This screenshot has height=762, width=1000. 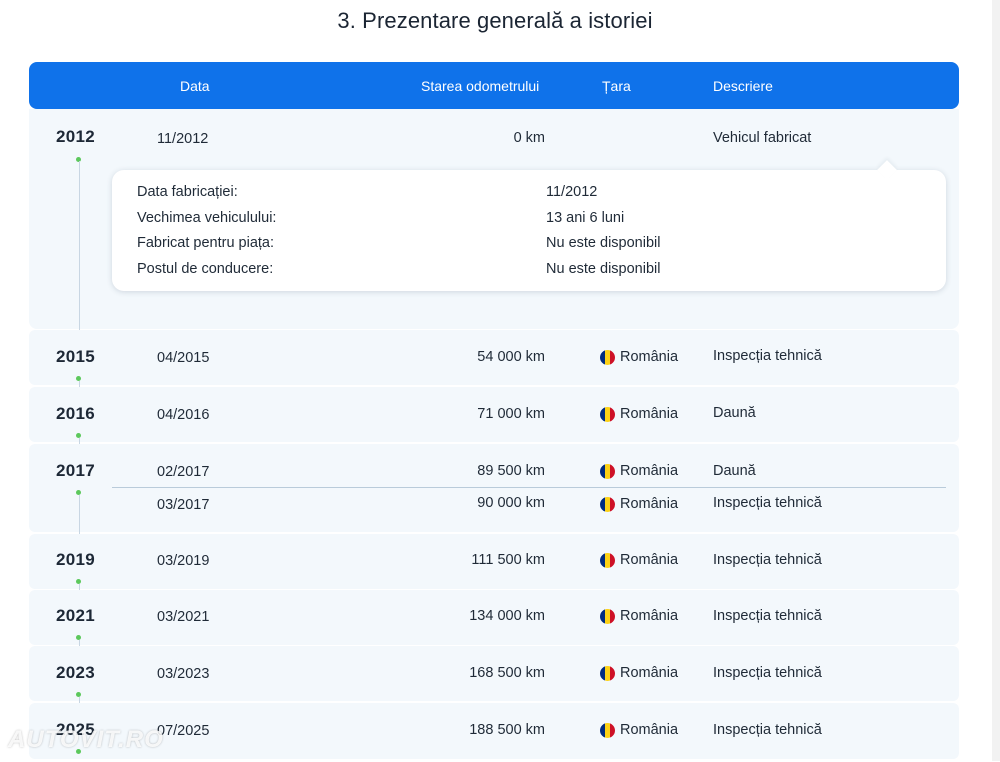 What do you see at coordinates (183, 415) in the screenshot?
I see `row-date: 04/2016` at bounding box center [183, 415].